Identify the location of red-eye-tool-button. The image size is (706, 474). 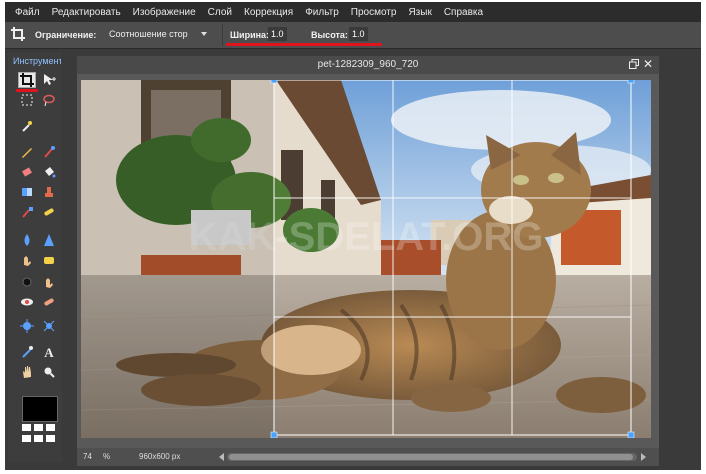
(27, 302).